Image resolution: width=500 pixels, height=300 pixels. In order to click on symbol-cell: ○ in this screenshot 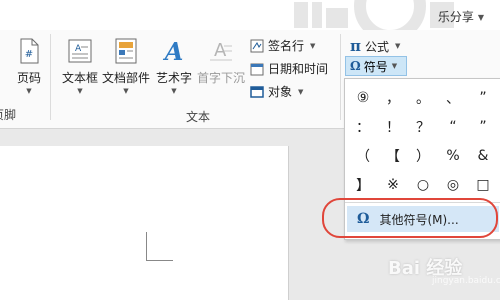, I will do `click(423, 184)`.